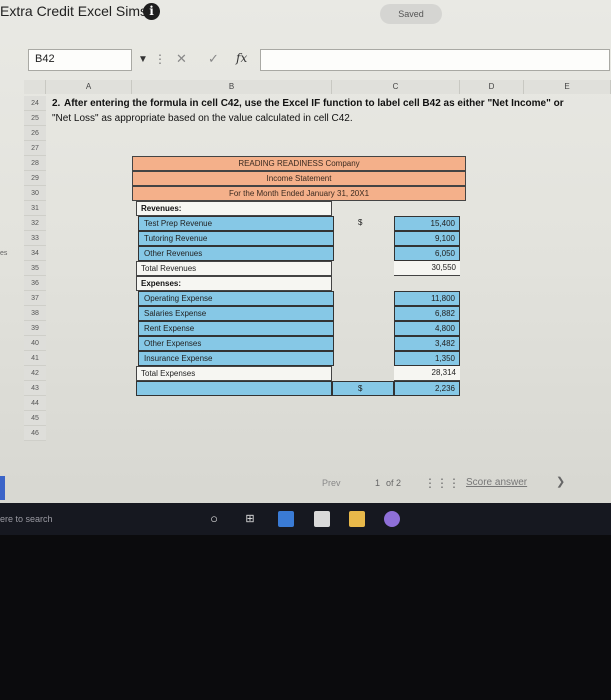 This screenshot has width=611, height=700. I want to click on column-header-a: A, so click(89, 87).